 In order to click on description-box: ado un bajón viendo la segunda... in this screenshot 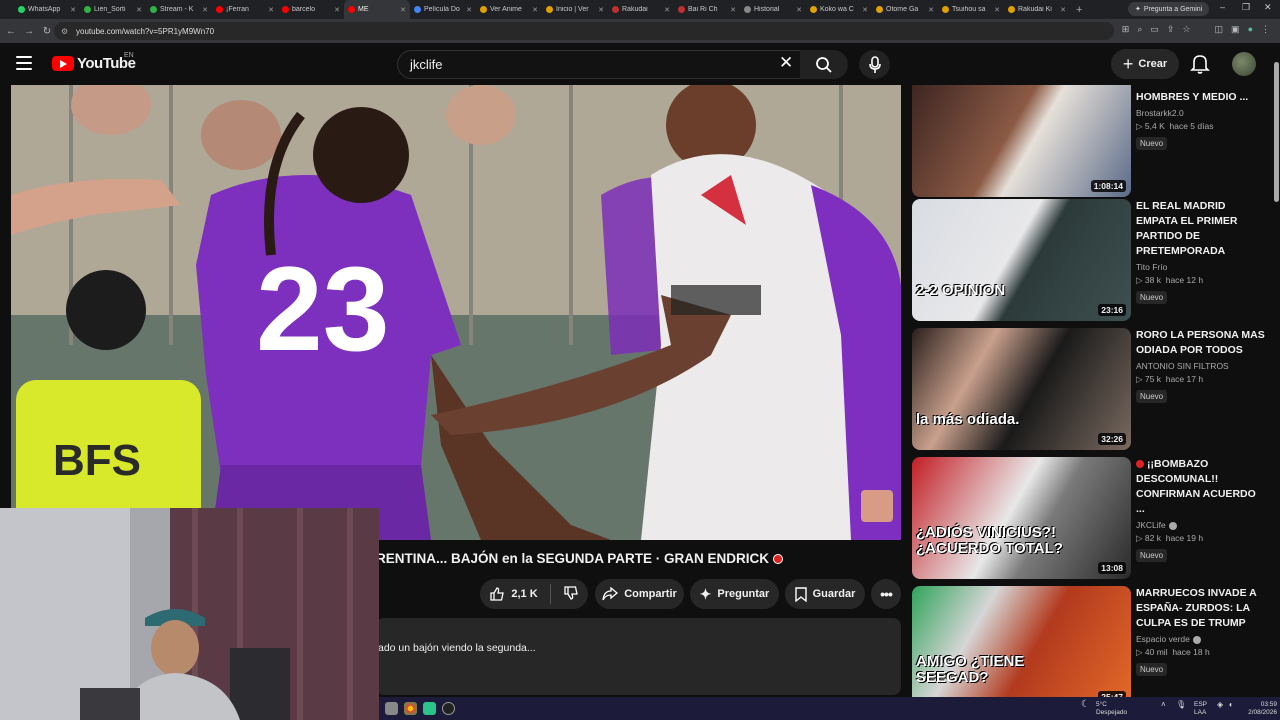, I will do `click(638, 656)`.